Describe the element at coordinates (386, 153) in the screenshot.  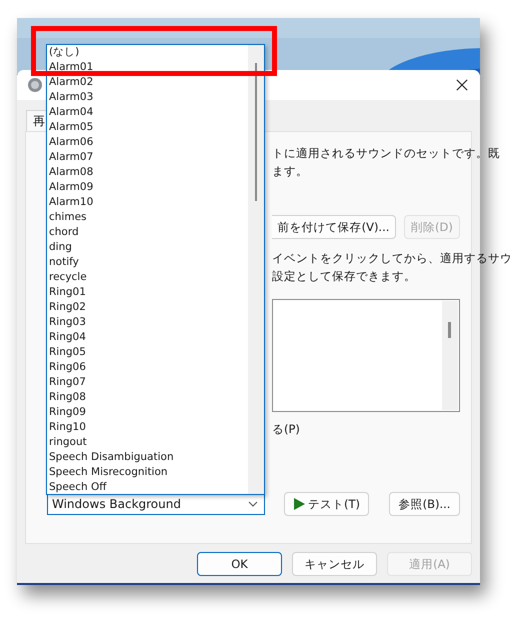
I see `description-text: トに適用されるサウンドのセットです。既` at that location.